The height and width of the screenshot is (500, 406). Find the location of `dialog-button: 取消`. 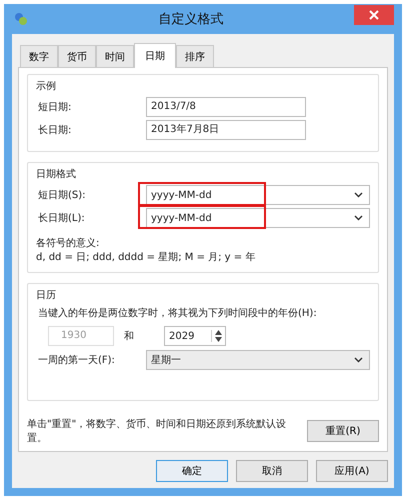

dialog-button: 取消 is located at coordinates (272, 471).